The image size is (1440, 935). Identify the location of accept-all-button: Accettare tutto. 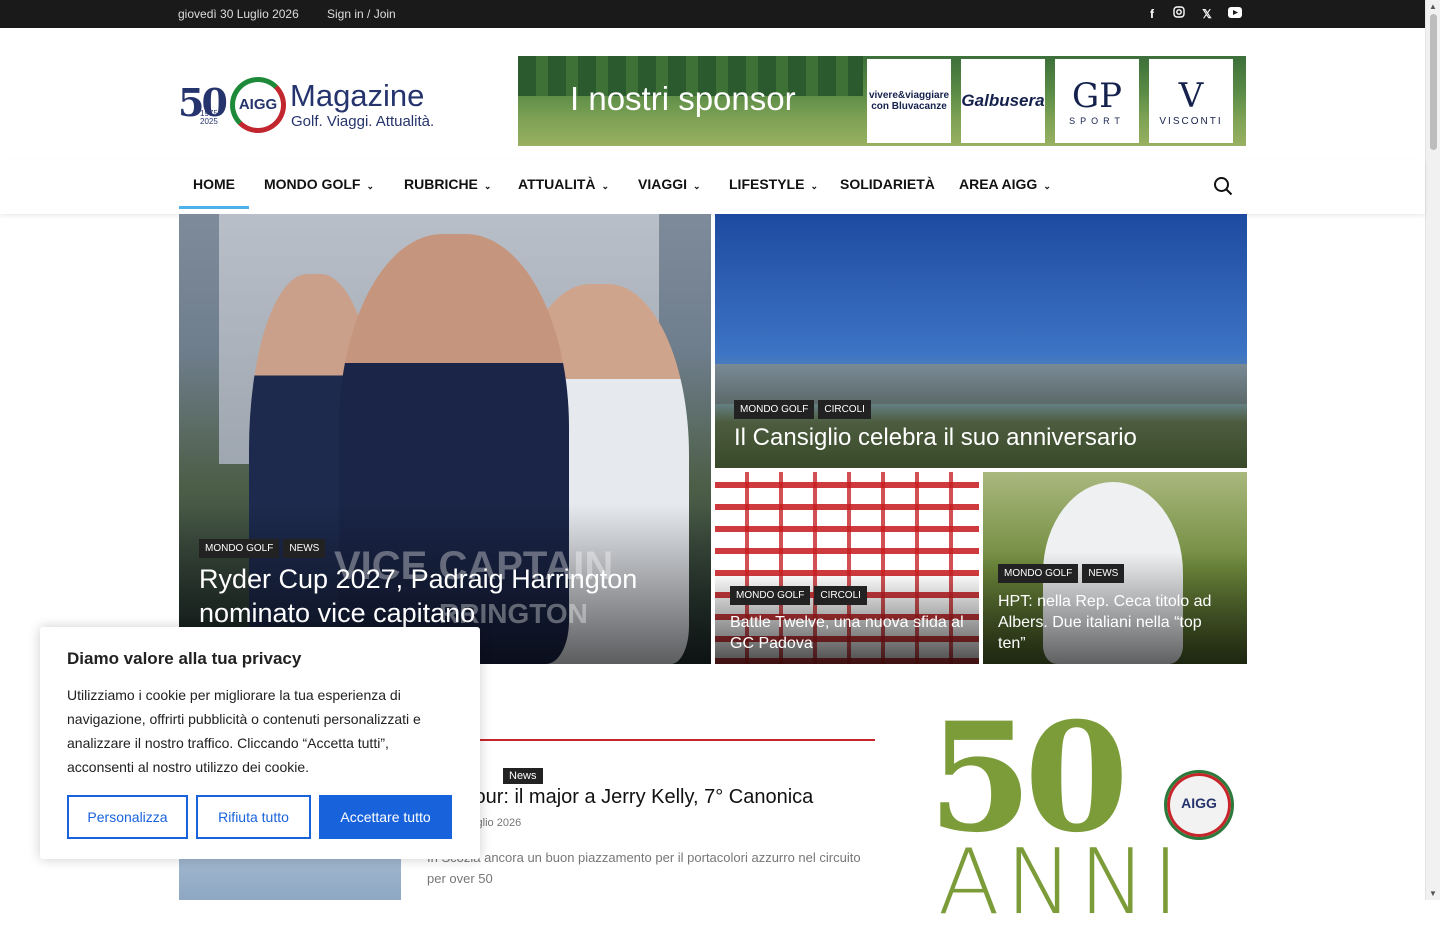
(385, 817).